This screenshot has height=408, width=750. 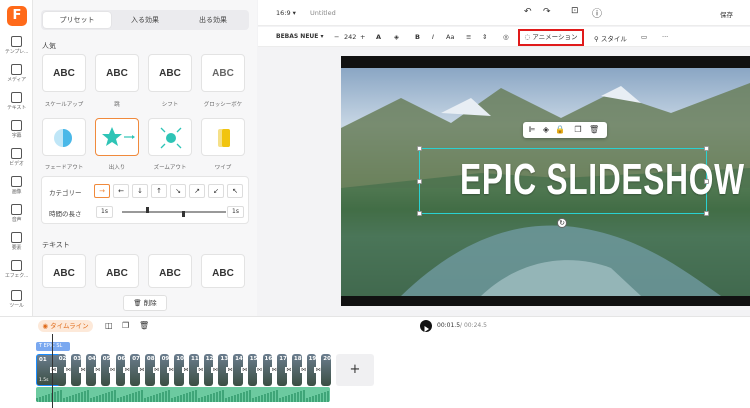 I want to click on spacing-icon: ⇕, so click(x=484, y=37).